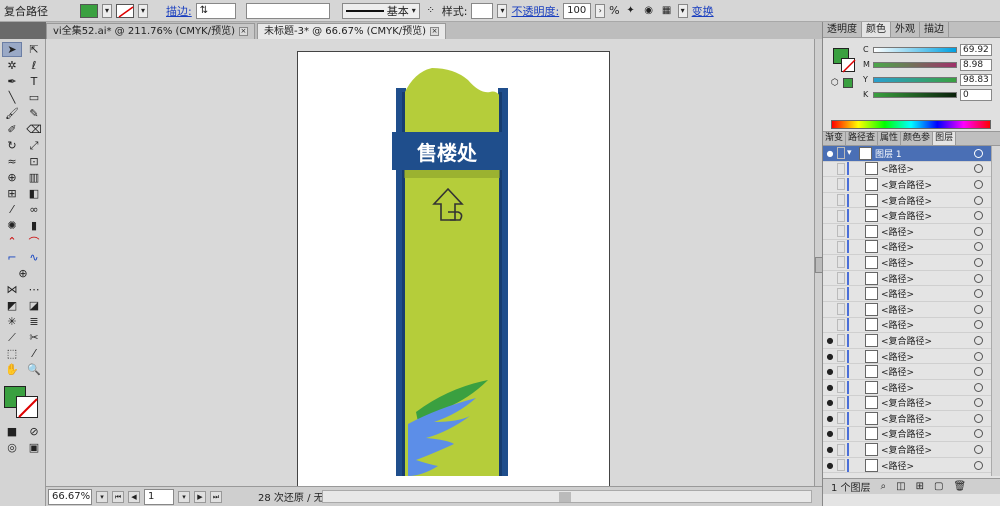 The width and height of the screenshot is (1000, 506). I want to click on selection-tool-icon: ➤, so click(12, 49).